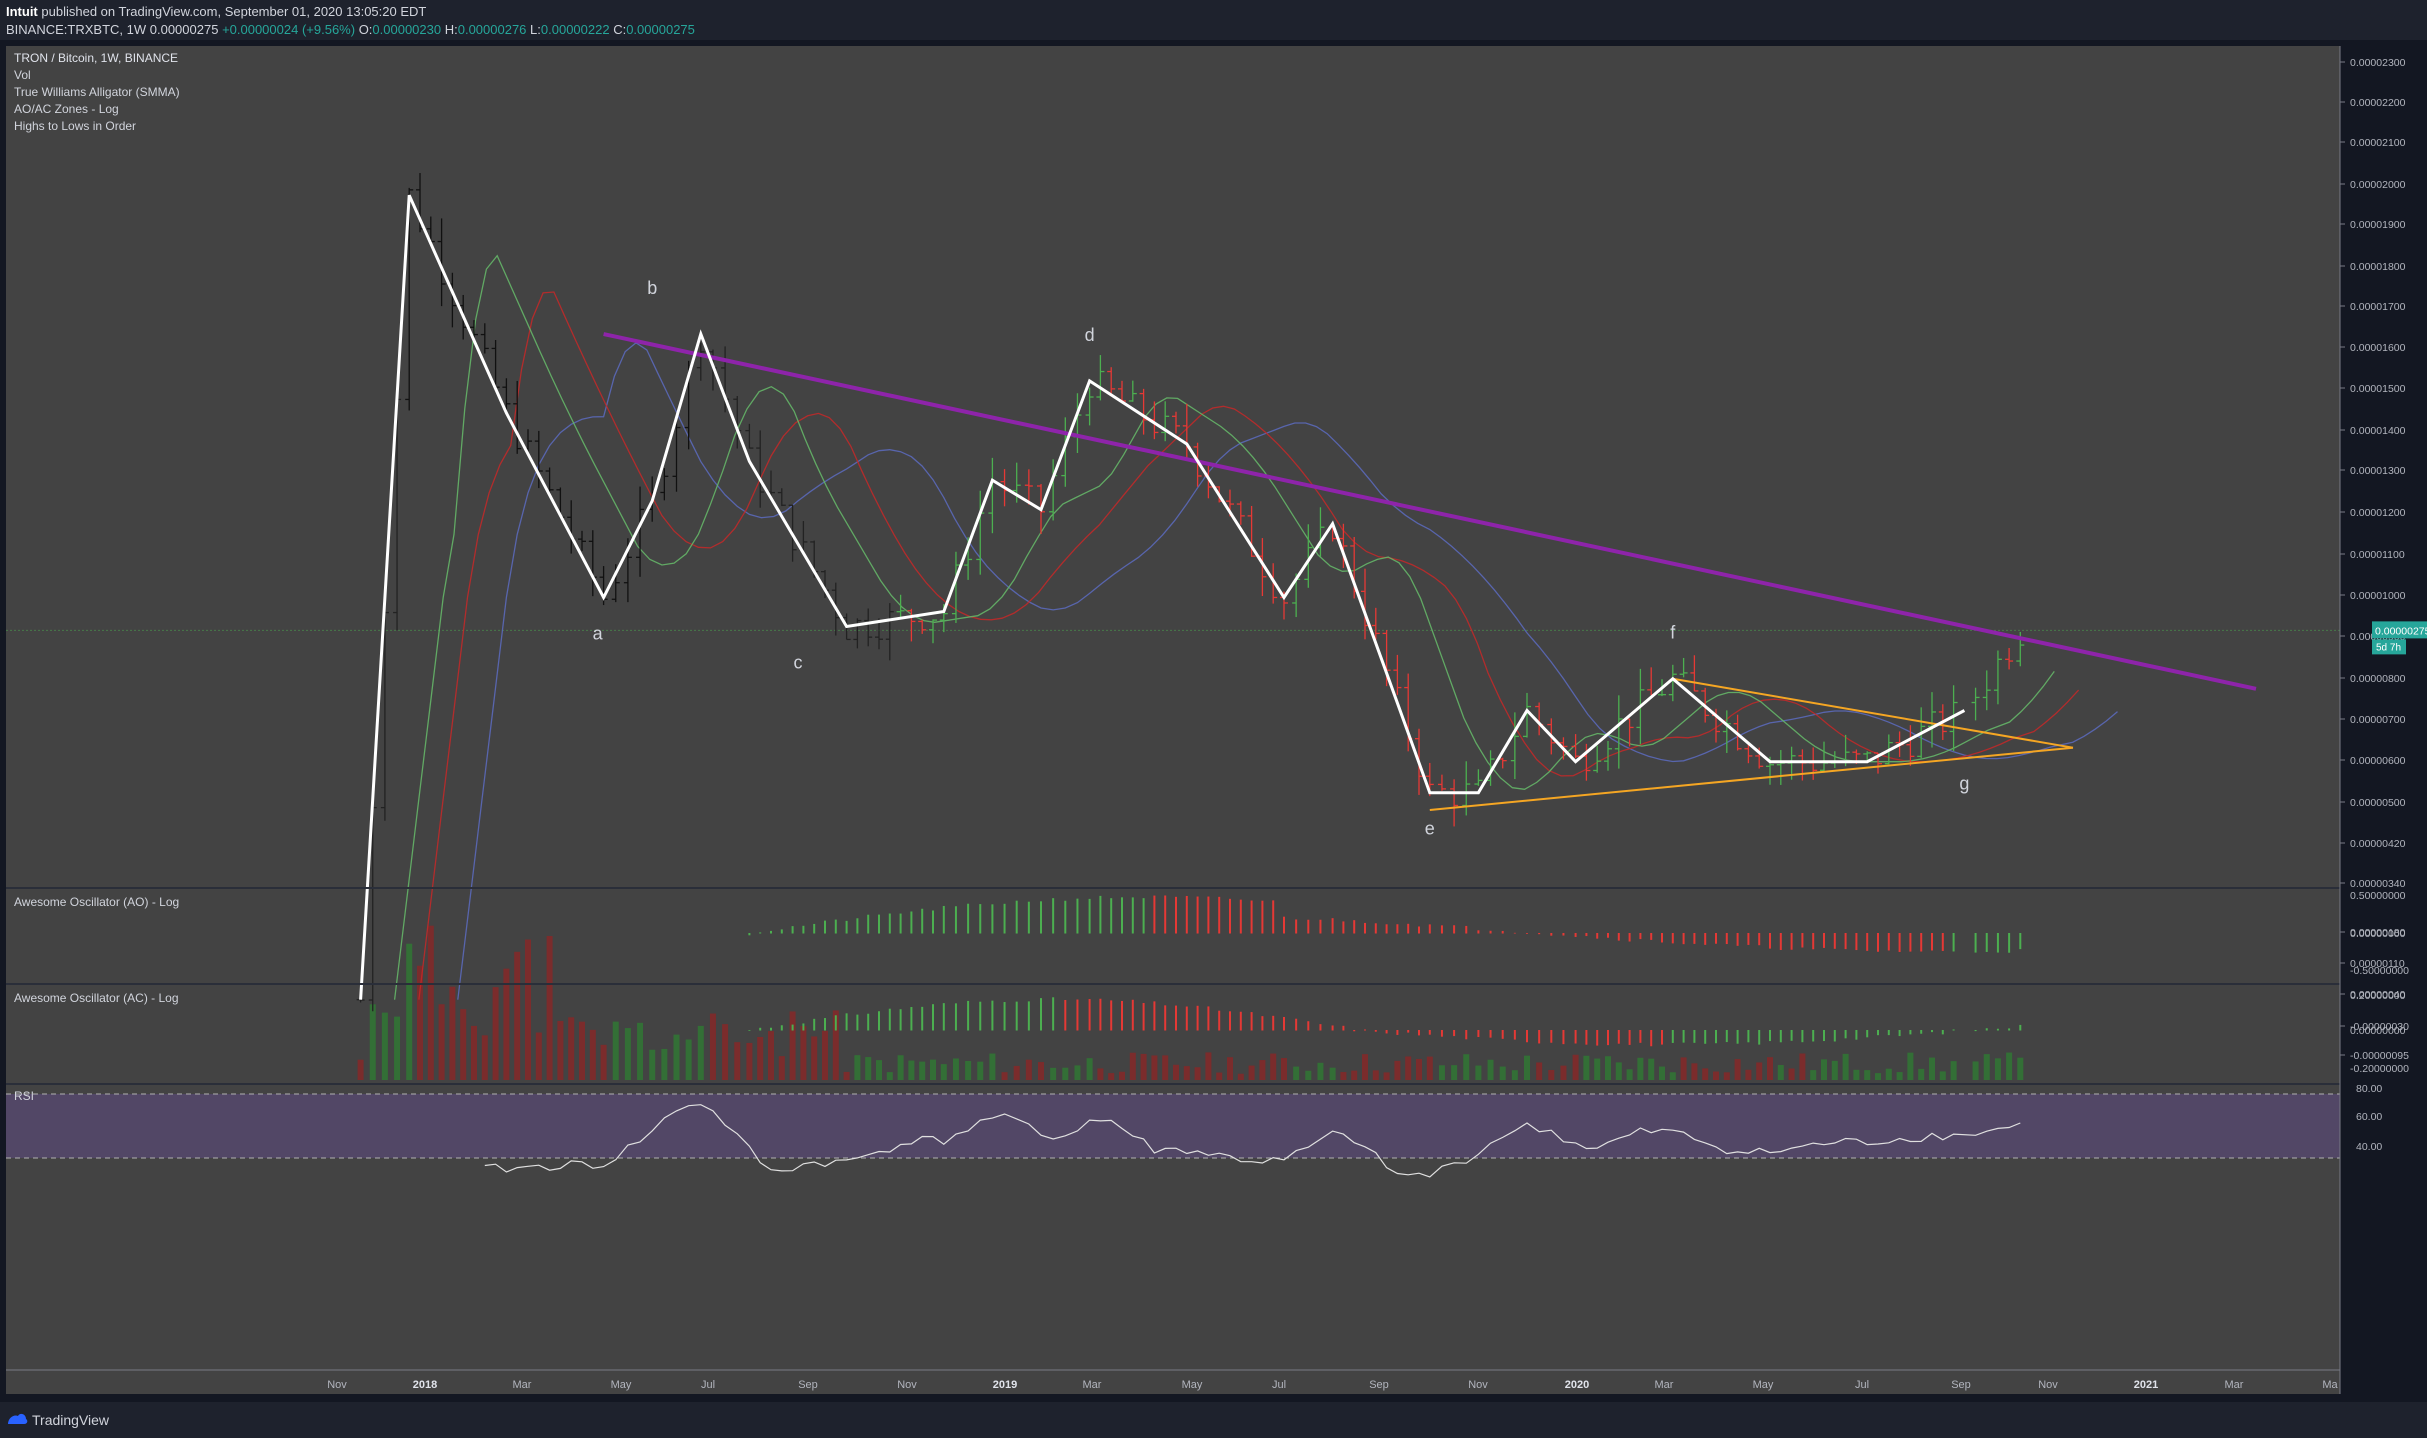 The height and width of the screenshot is (1438, 2427). What do you see at coordinates (2378, 63) in the screenshot?
I see `price-axis-label: 0.00002300` at bounding box center [2378, 63].